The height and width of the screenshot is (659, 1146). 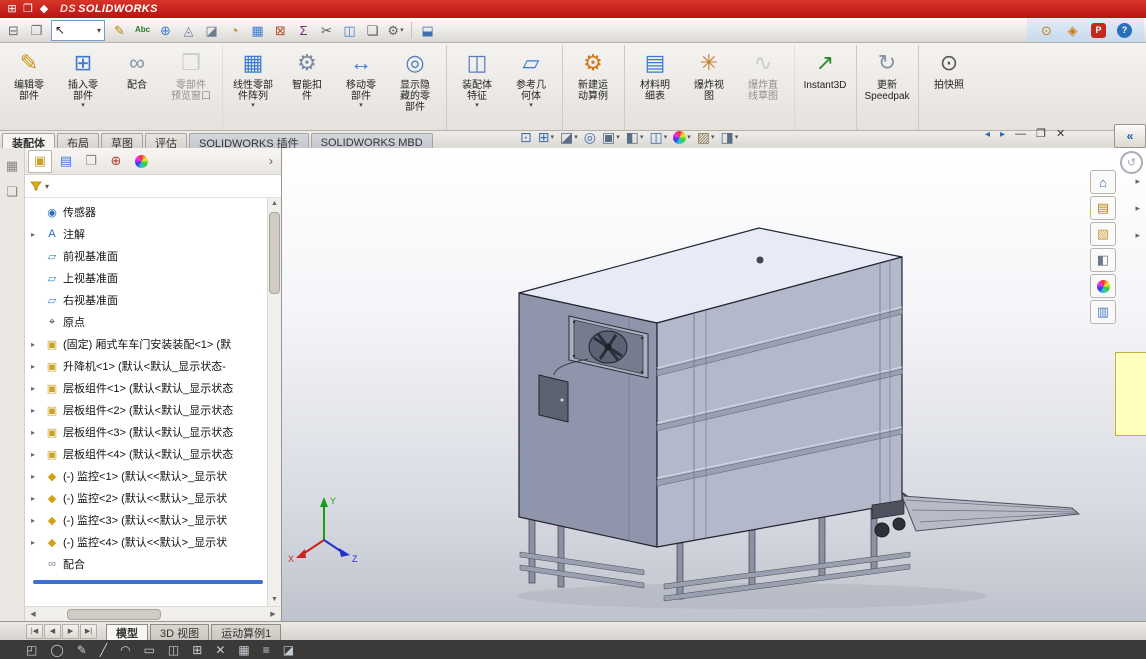 I want to click on tile-windows-icon: ❐▾, so click(x=36, y=30).